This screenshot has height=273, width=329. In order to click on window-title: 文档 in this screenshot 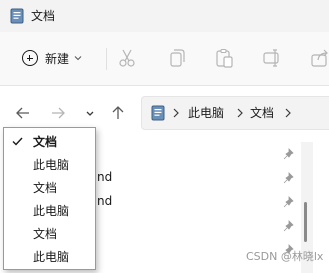, I will do `click(43, 16)`.